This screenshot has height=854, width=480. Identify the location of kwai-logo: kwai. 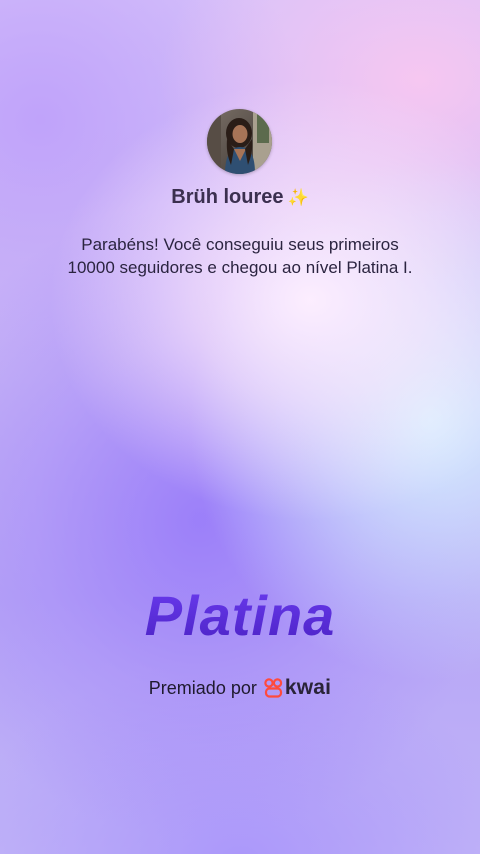
(297, 688).